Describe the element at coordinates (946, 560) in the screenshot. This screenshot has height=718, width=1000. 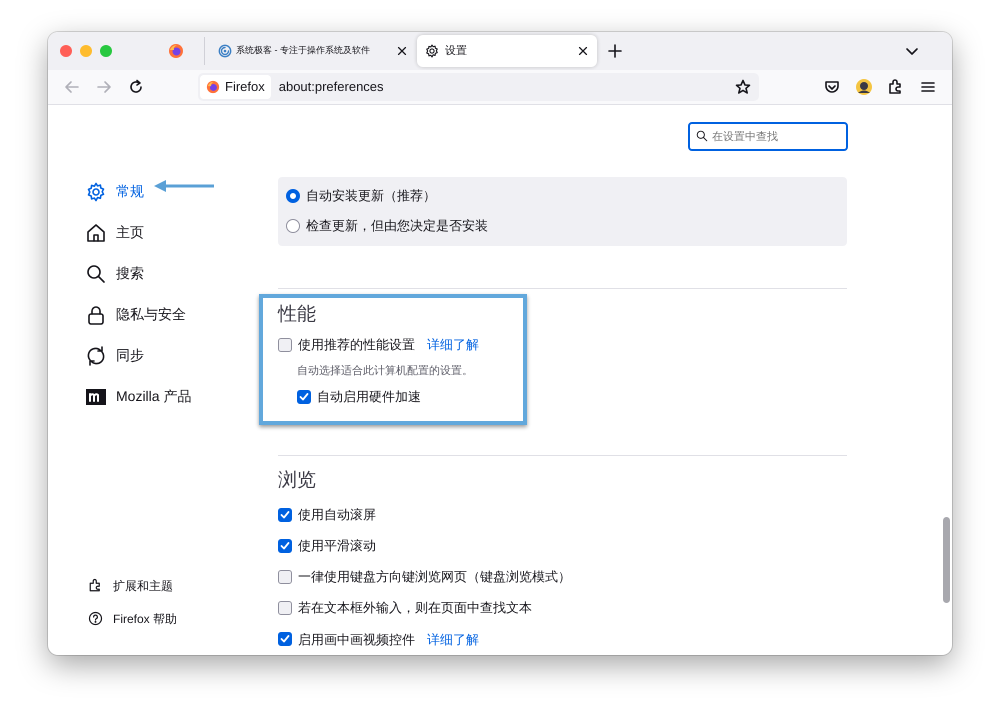
I see `scrollbar-thumb` at that location.